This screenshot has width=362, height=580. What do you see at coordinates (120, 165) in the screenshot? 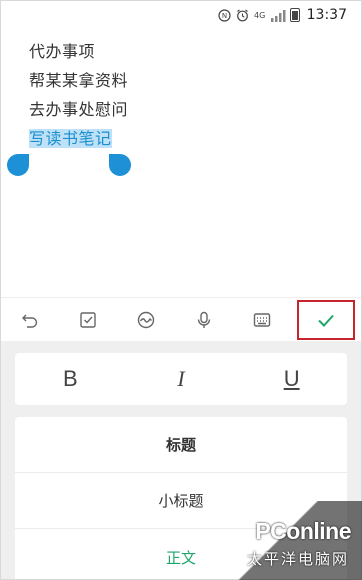
I see `selection-handle-right` at bounding box center [120, 165].